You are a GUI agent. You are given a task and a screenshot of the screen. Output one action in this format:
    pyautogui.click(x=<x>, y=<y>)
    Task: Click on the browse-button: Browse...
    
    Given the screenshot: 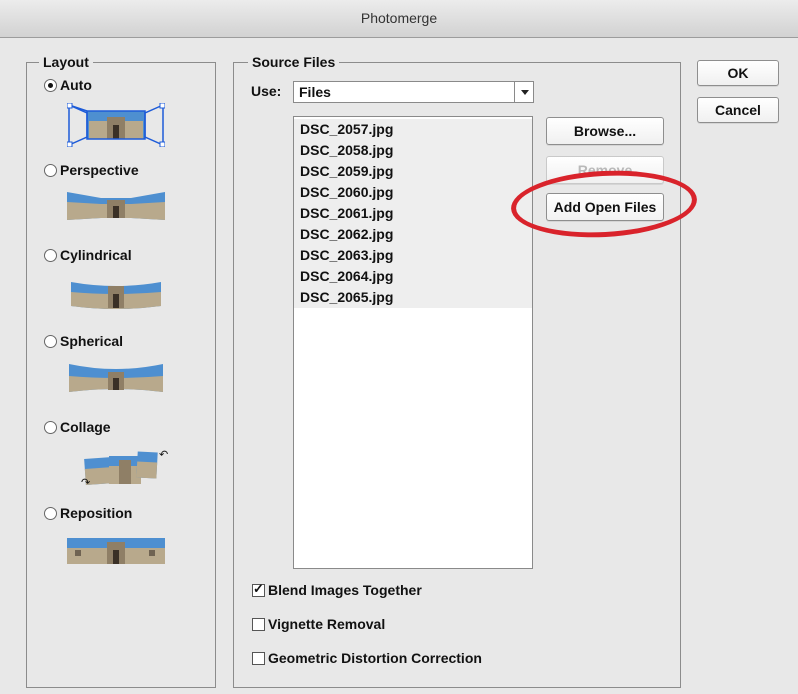 What is the action you would take?
    pyautogui.click(x=605, y=131)
    